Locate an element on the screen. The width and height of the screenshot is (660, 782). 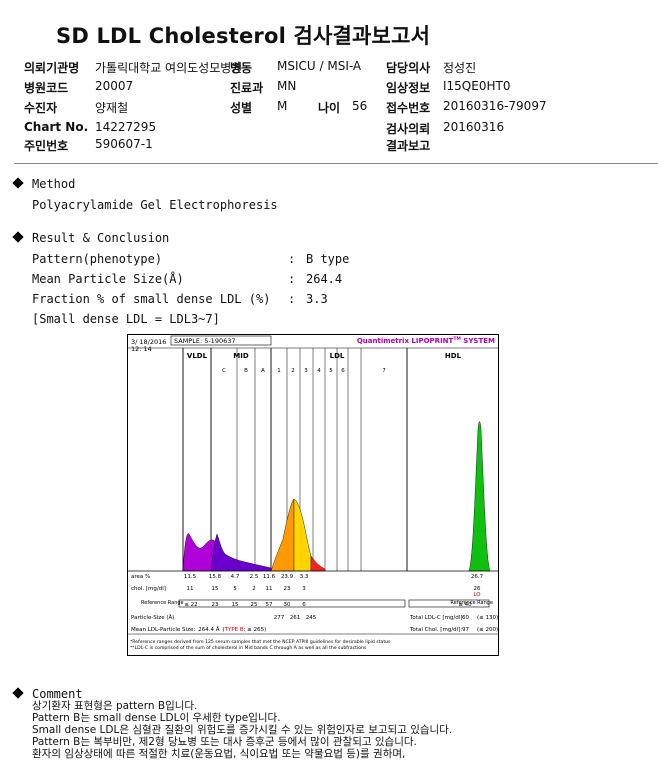
value-chart-no: 14227295 is located at coordinates (126, 127).